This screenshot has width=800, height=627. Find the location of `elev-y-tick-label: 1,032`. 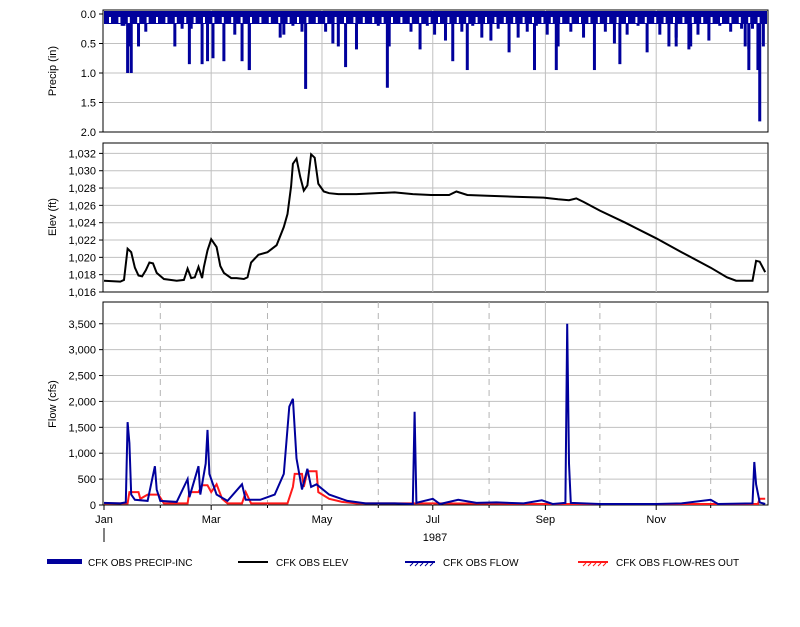

elev-y-tick-label: 1,032 is located at coordinates (82, 154).